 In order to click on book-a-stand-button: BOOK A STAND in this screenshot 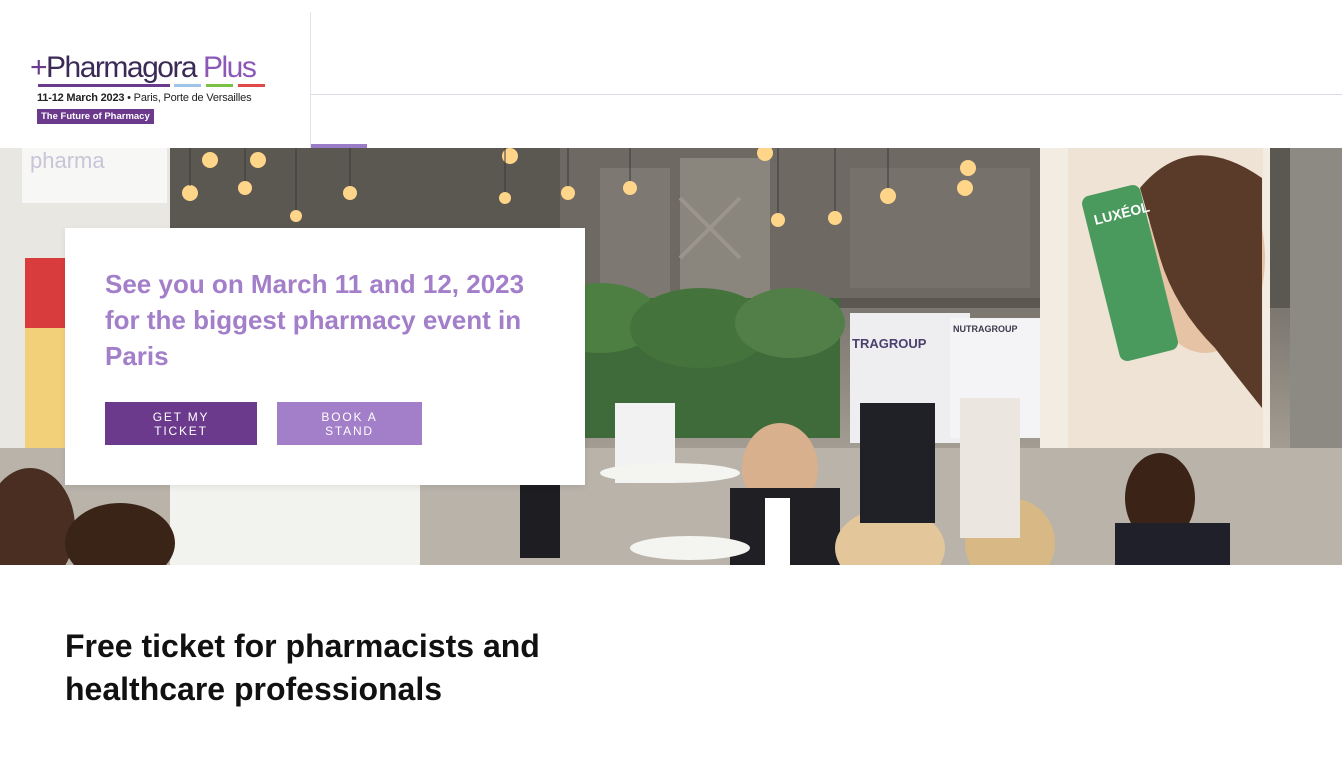, I will do `click(349, 423)`.